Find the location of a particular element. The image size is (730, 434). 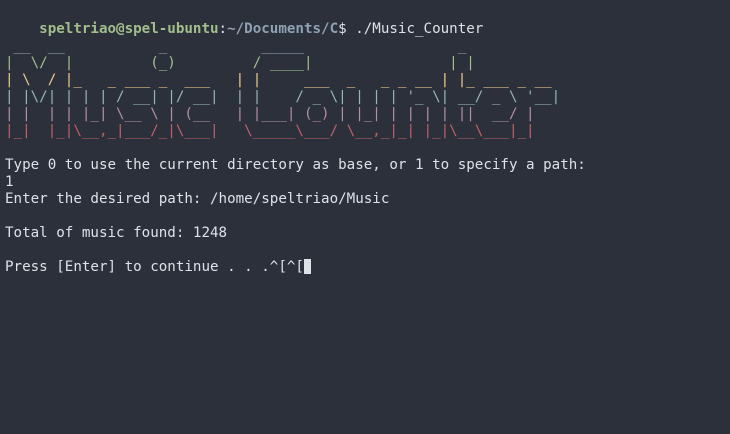

ascii-art-line: | \/ | (_) / ____| | | is located at coordinates (240, 63).